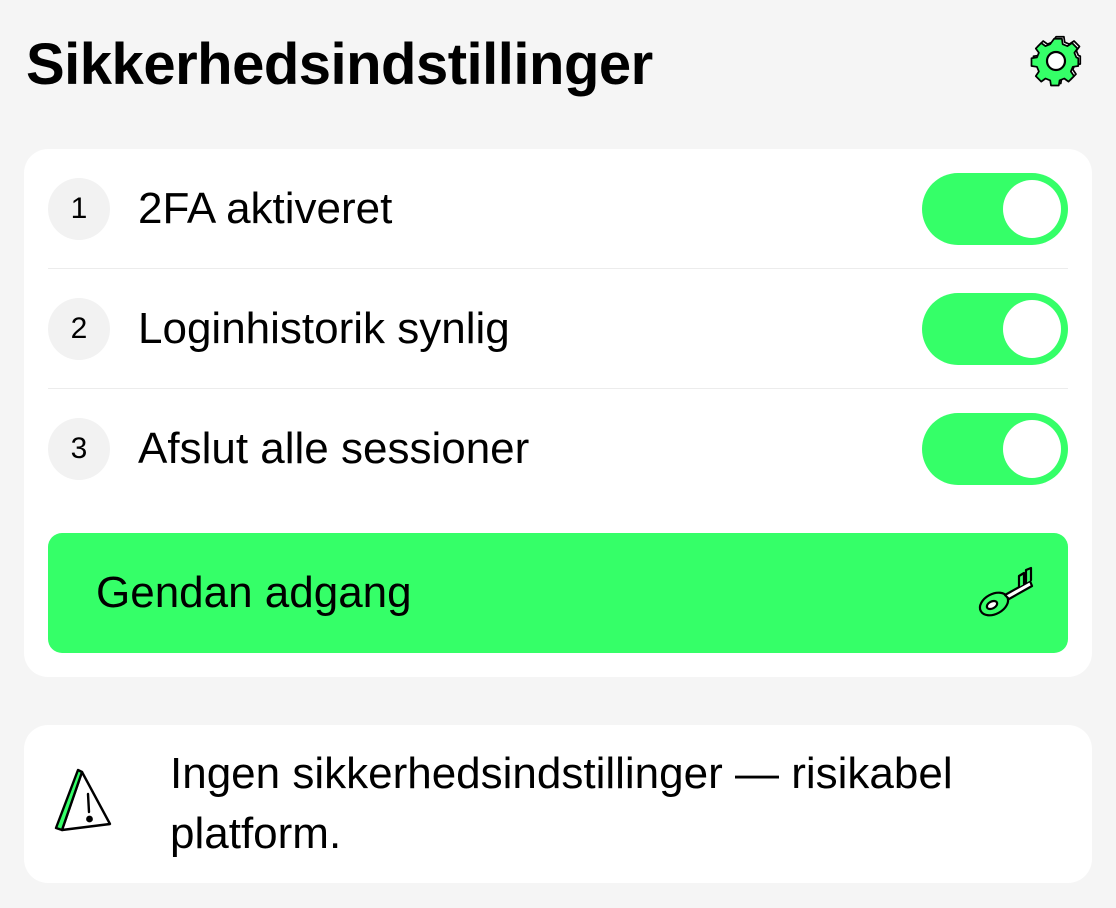  I want to click on restore-access-button: Gendan adgang, so click(558, 593).